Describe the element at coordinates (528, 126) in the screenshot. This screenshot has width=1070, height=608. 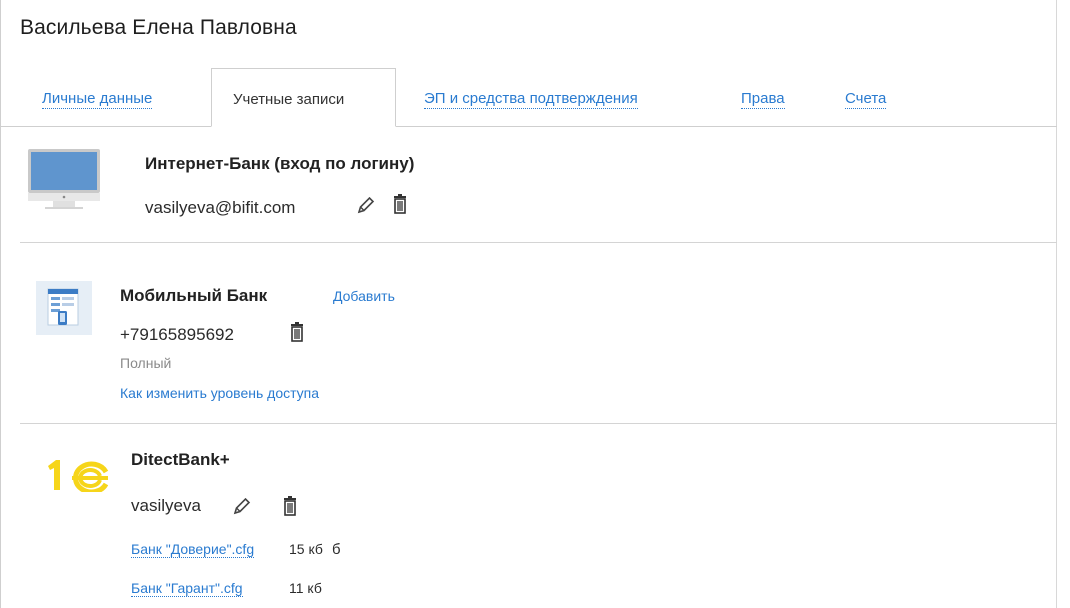
I see `tabs-divider` at that location.